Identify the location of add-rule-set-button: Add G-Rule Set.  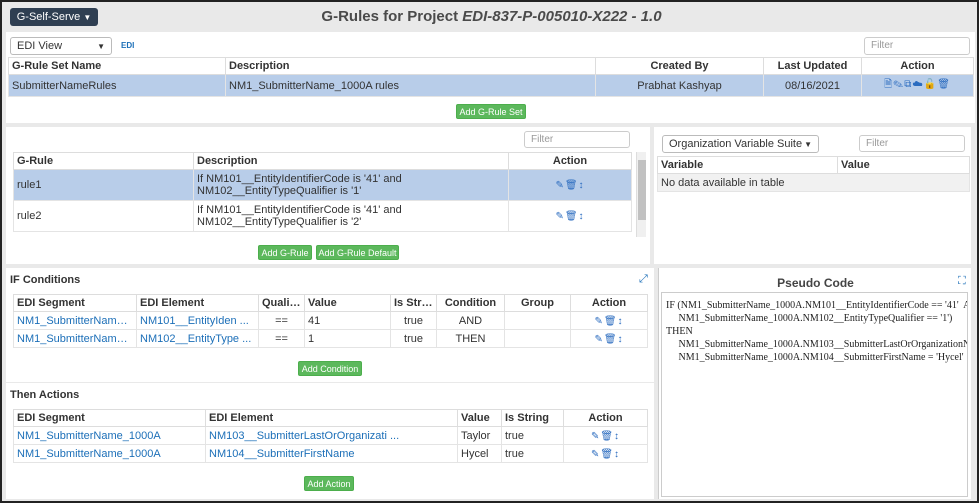
(491, 111).